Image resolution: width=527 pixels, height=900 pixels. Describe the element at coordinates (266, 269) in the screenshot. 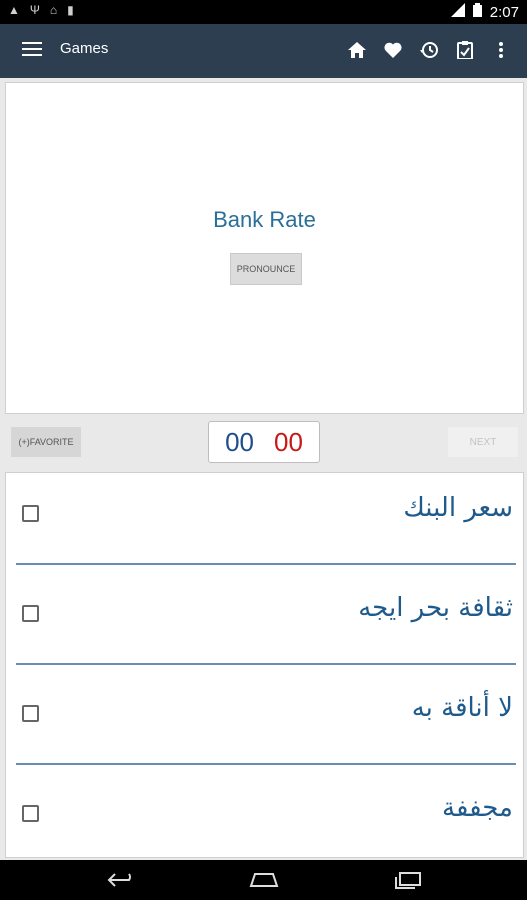

I see `pronounce-button: PRONOUNCE` at that location.